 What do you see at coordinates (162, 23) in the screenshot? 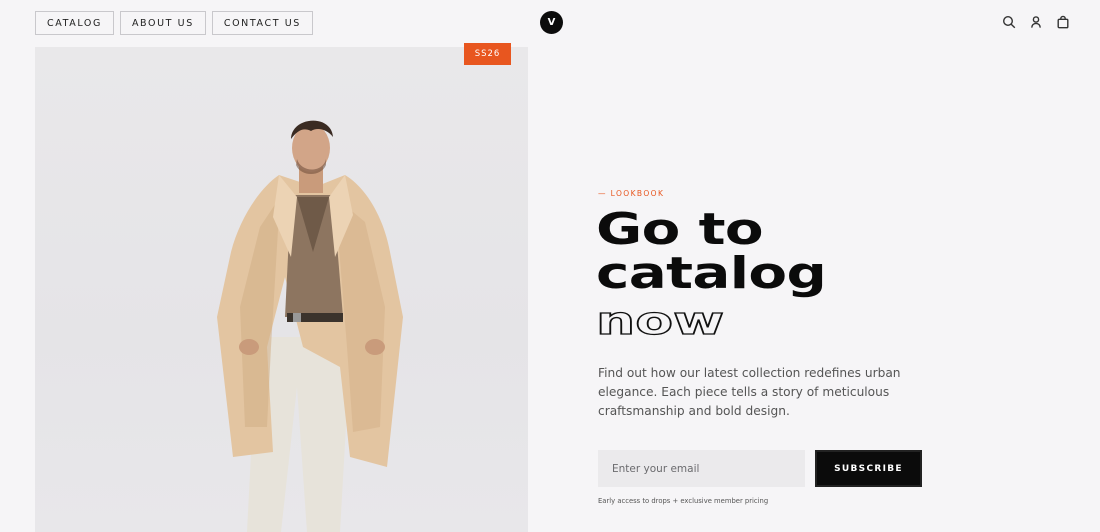
I see `nav-about-us-button: ABOUT US` at bounding box center [162, 23].